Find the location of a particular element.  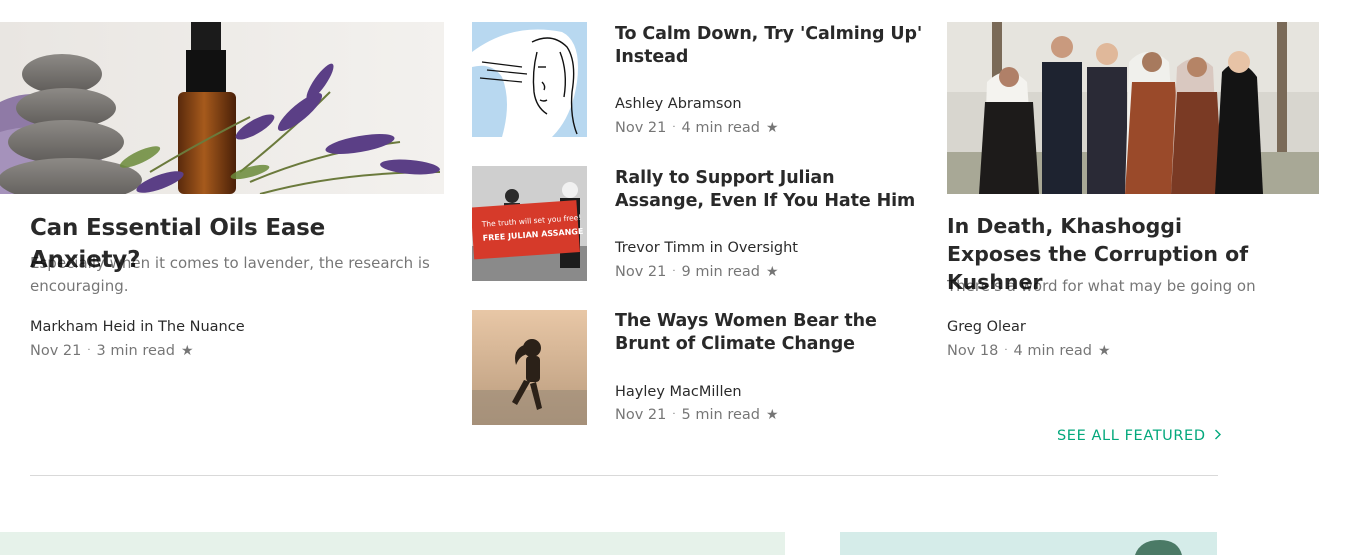

khashoggi-image is located at coordinates (1133, 108).